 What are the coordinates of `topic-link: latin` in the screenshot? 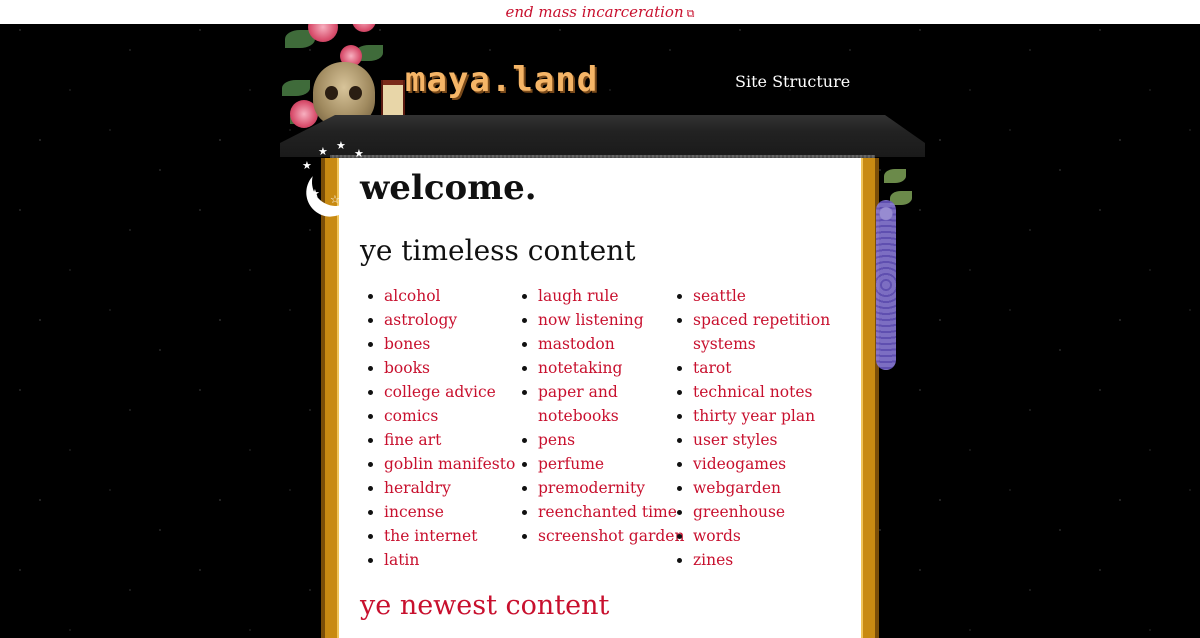 It's located at (401, 560).